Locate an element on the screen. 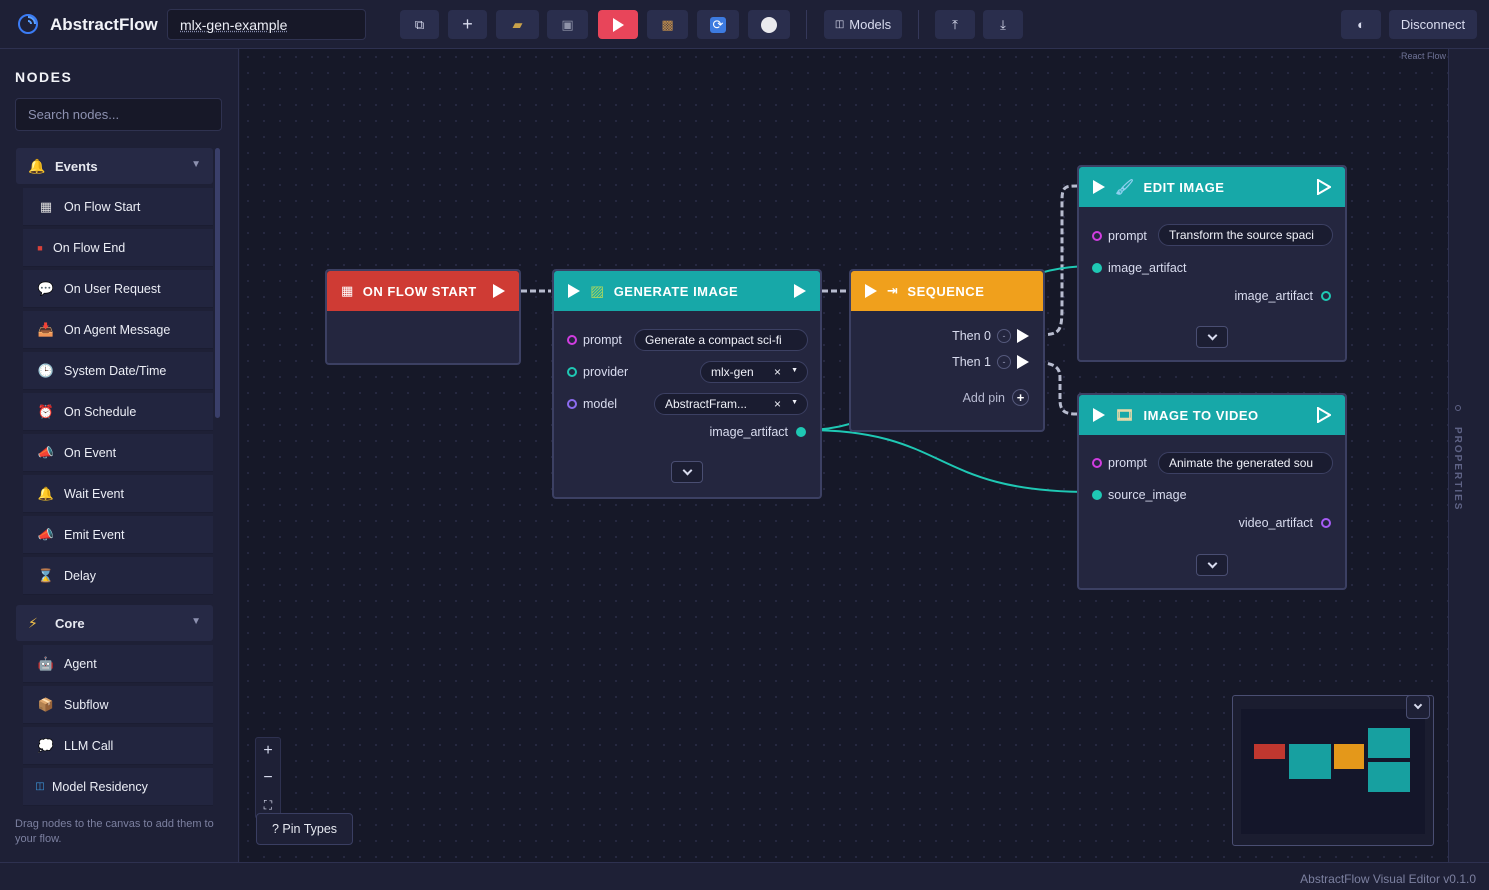  palette-item-emit-event: 📣 Emit Event is located at coordinates (118, 535).